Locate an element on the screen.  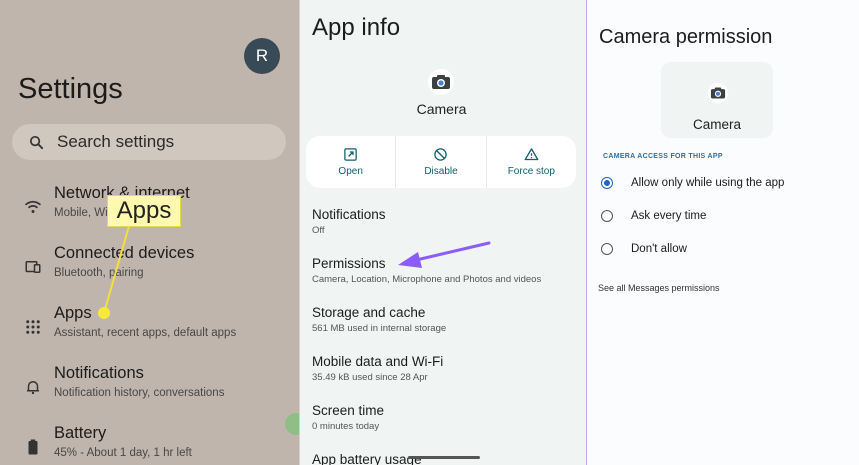
disable-icon is located at coordinates (441, 154).